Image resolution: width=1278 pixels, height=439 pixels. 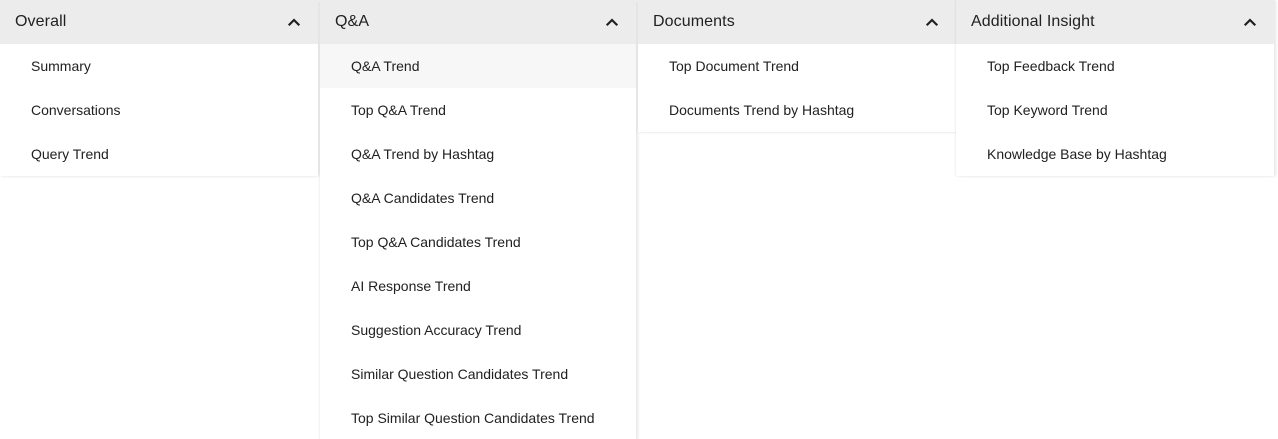 What do you see at coordinates (478, 154) in the screenshot?
I see `menu-item-qa-trend-by-hashtag: Q&A Trend by Hashtag` at bounding box center [478, 154].